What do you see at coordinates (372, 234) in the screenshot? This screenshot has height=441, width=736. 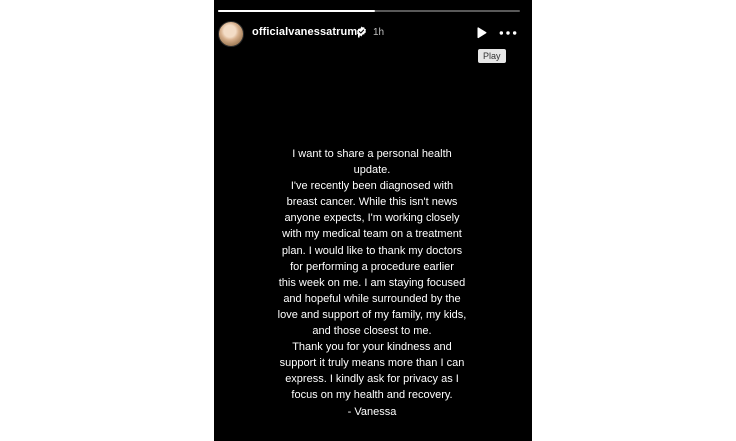 I see `message-line: with my medical team on a treatment` at bounding box center [372, 234].